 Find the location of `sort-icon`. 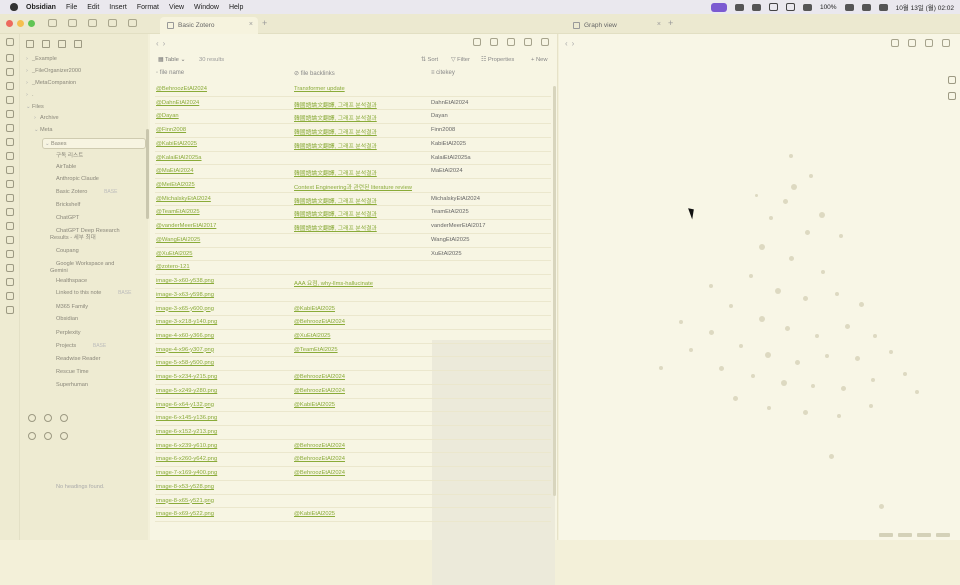

sort-icon is located at coordinates (62, 44).